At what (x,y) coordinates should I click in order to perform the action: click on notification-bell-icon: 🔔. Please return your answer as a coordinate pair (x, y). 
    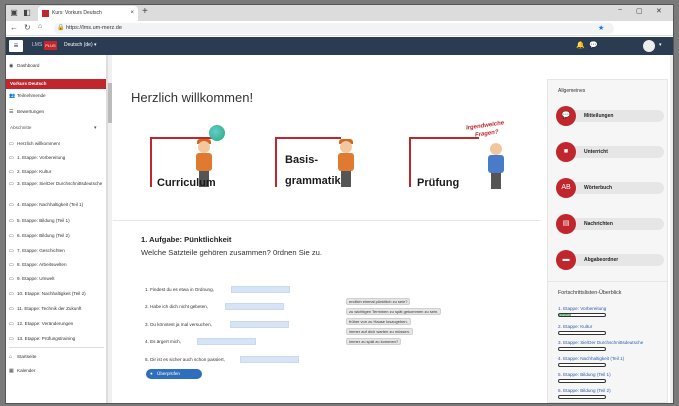
    Looking at the image, I should click on (580, 45).